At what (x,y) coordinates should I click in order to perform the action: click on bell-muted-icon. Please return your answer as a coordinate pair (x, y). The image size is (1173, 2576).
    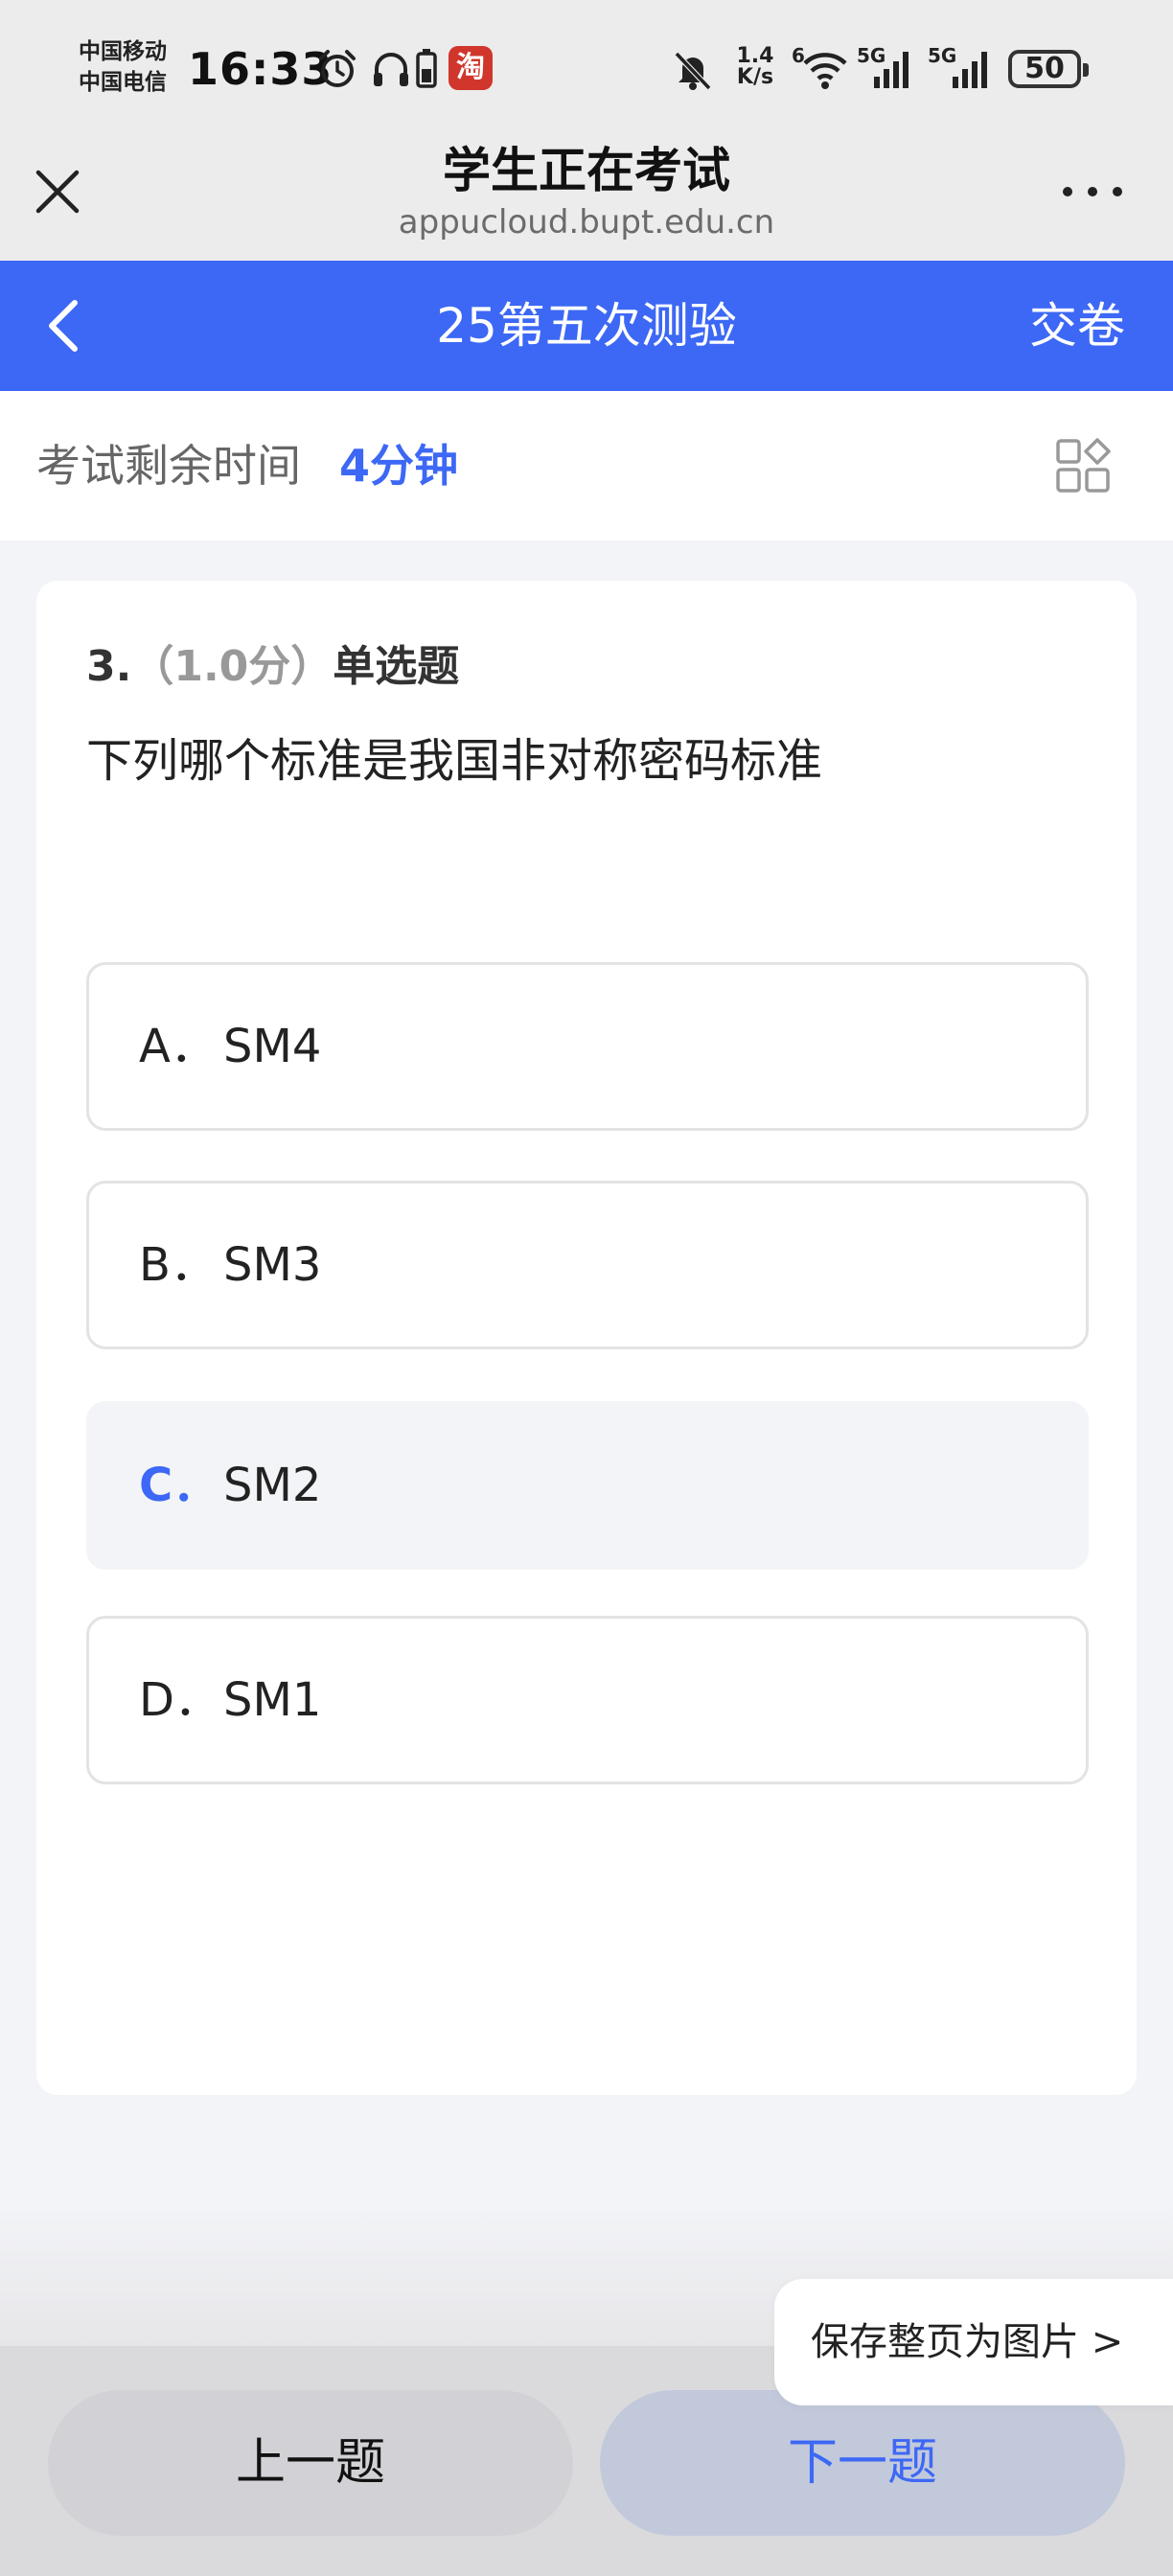
    Looking at the image, I should click on (693, 71).